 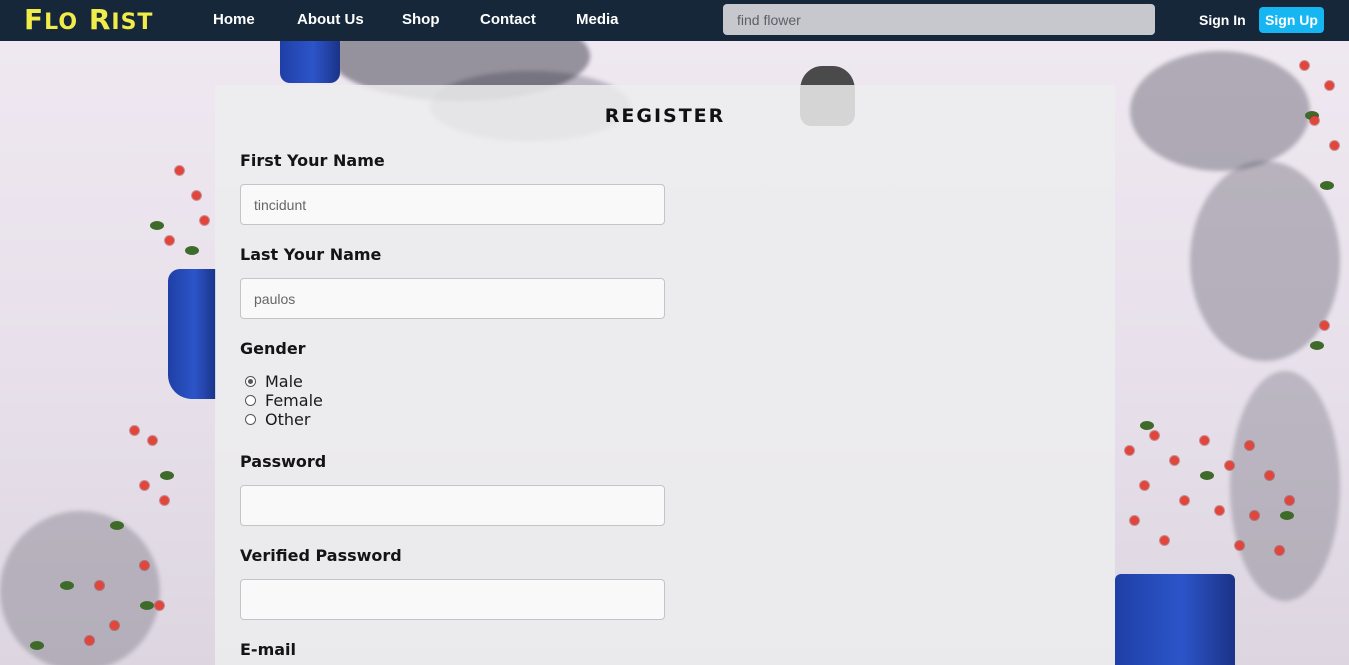 I want to click on form-title: REGISTER, so click(x=665, y=116).